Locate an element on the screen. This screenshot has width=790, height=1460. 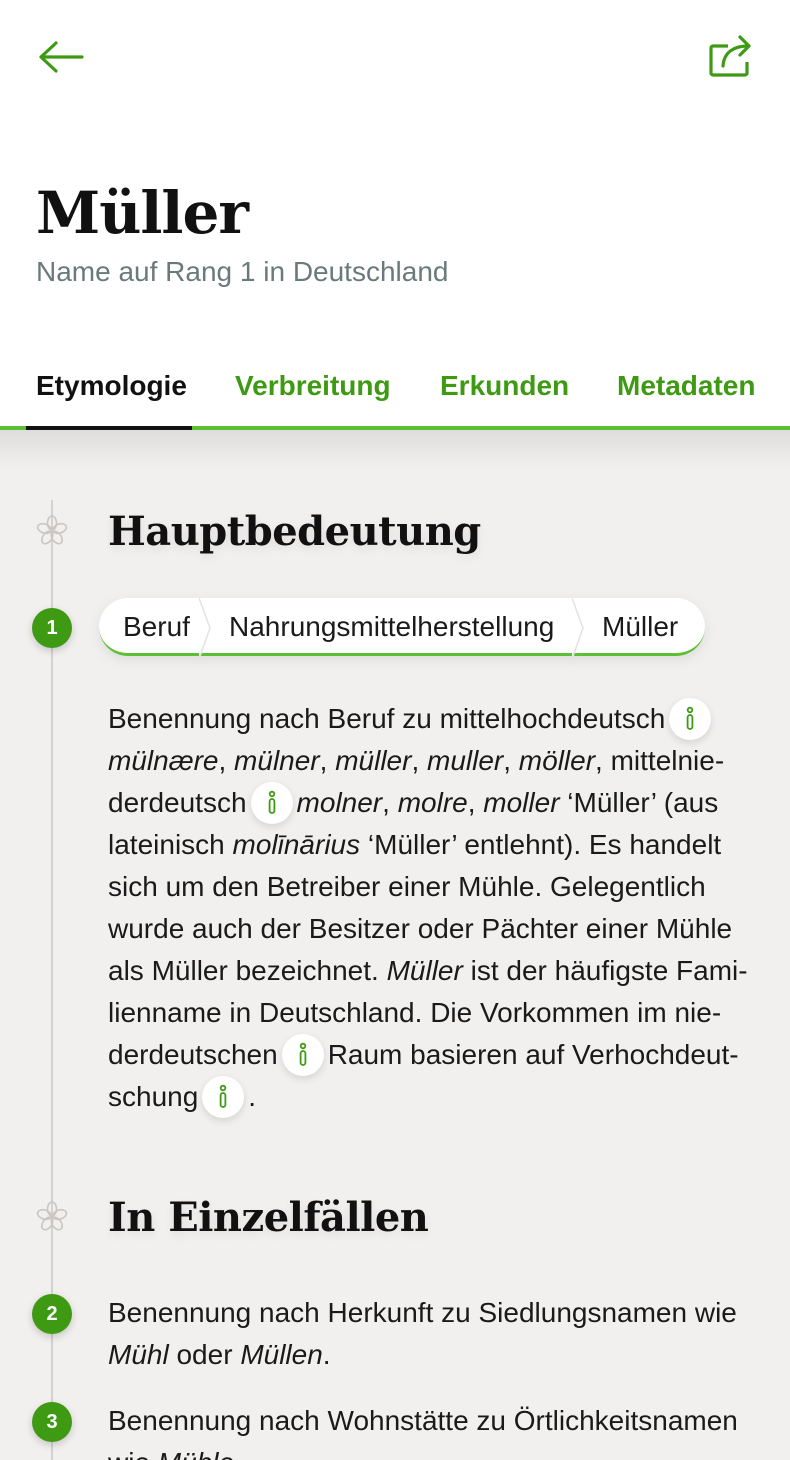
tab-metadaten: Metadaten is located at coordinates (686, 392).